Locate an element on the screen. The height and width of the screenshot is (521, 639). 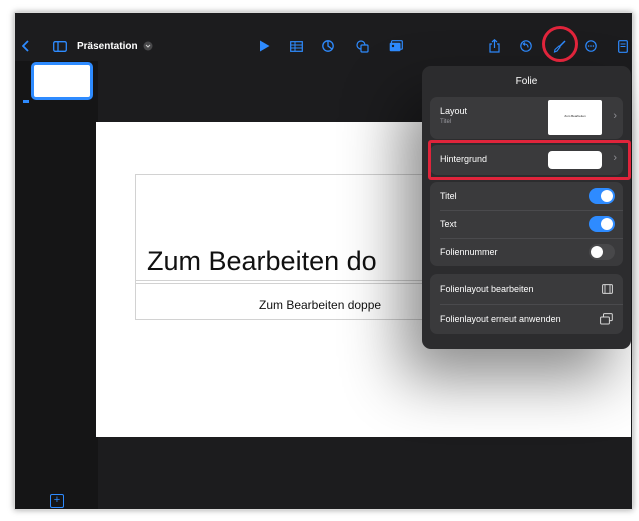
toolbar: Präsentation is located at coordinates (323, 46).